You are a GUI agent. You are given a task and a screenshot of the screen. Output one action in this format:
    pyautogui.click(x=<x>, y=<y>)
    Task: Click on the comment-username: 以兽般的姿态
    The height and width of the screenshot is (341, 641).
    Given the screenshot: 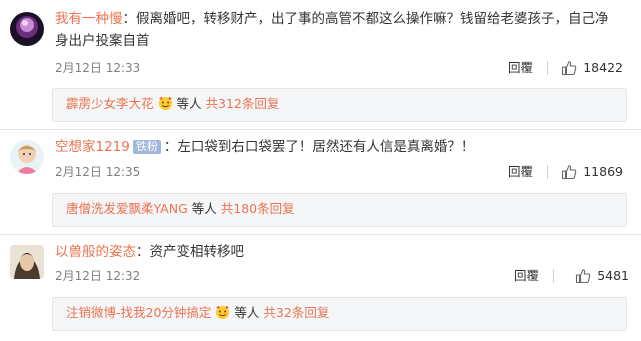 What is the action you would take?
    pyautogui.click(x=95, y=252)
    